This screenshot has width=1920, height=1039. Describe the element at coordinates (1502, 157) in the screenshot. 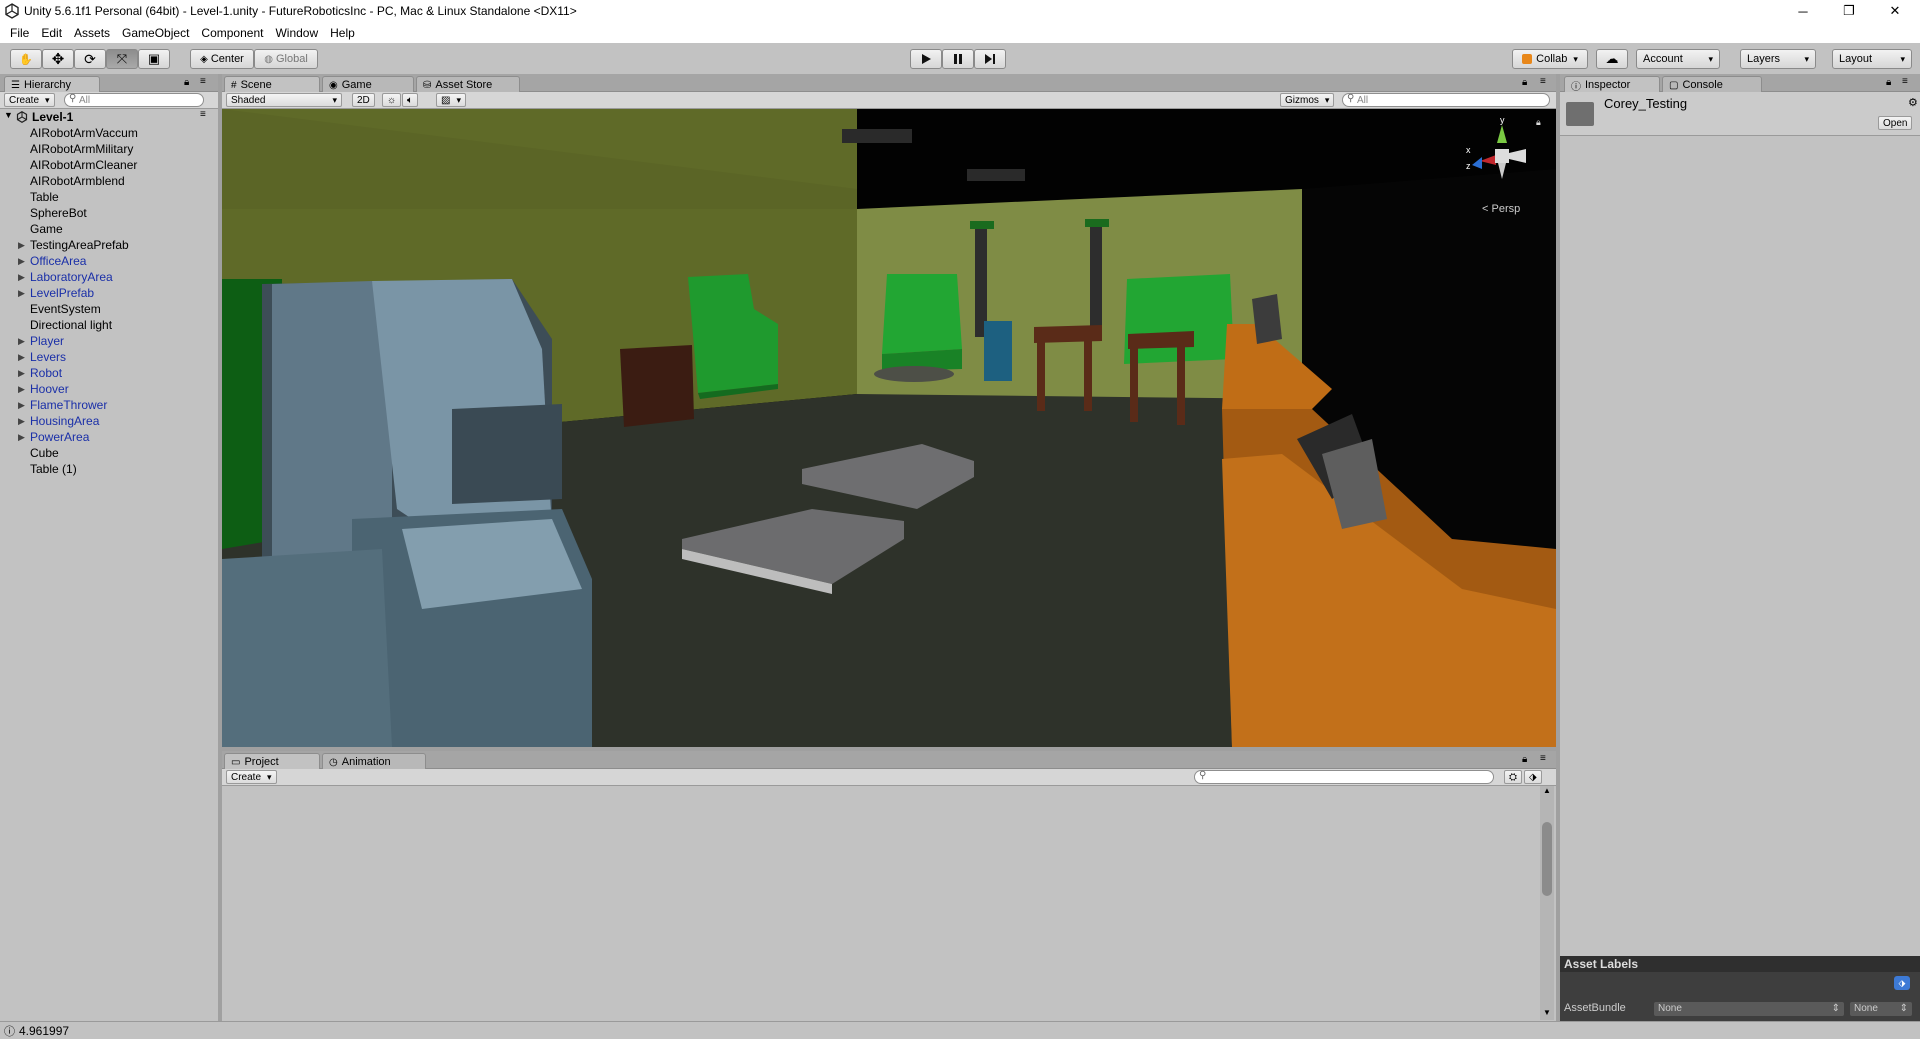

I see `orientation-gizmo: y x z` at that location.